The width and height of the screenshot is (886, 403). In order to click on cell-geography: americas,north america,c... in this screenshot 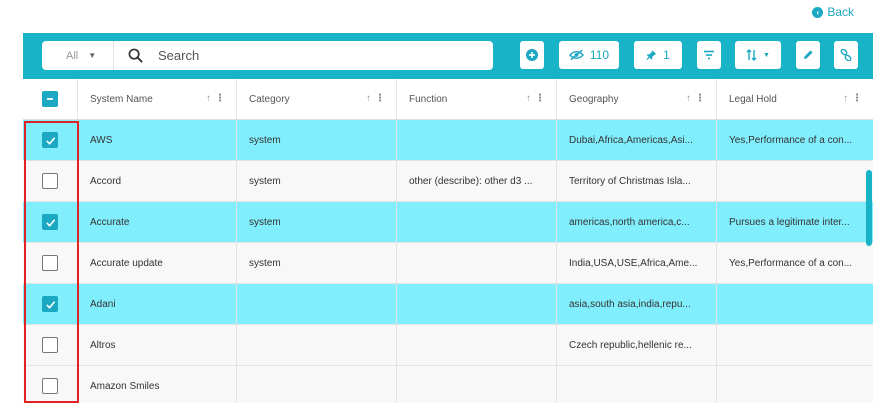, I will do `click(637, 222)`.